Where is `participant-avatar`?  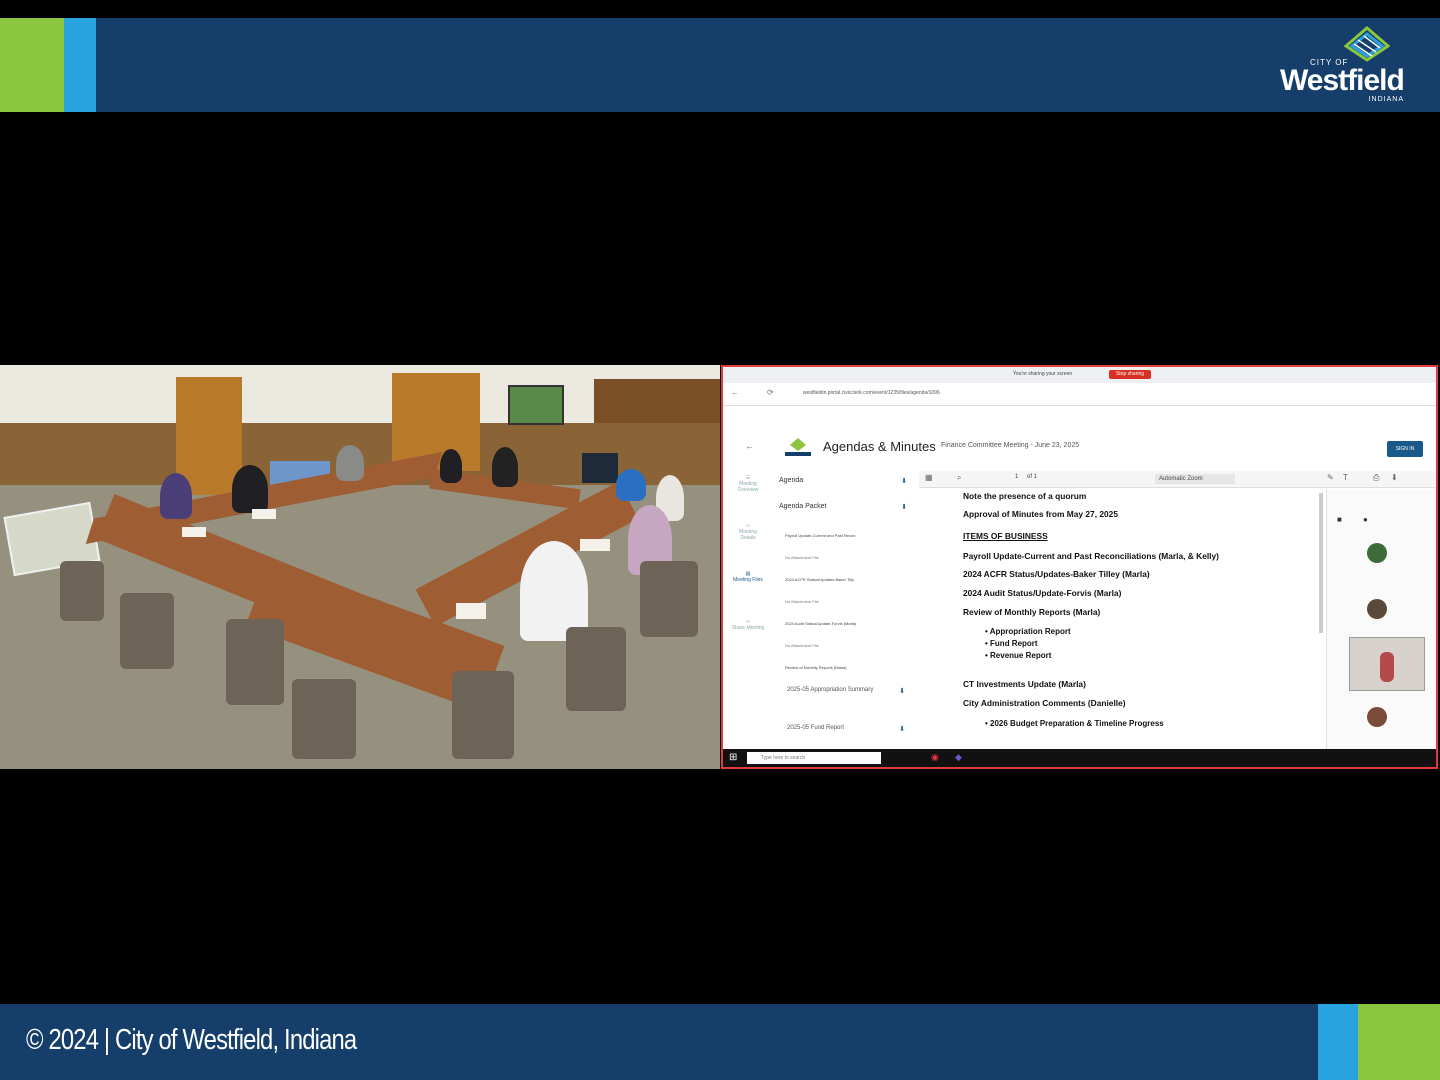 participant-avatar is located at coordinates (1377, 553).